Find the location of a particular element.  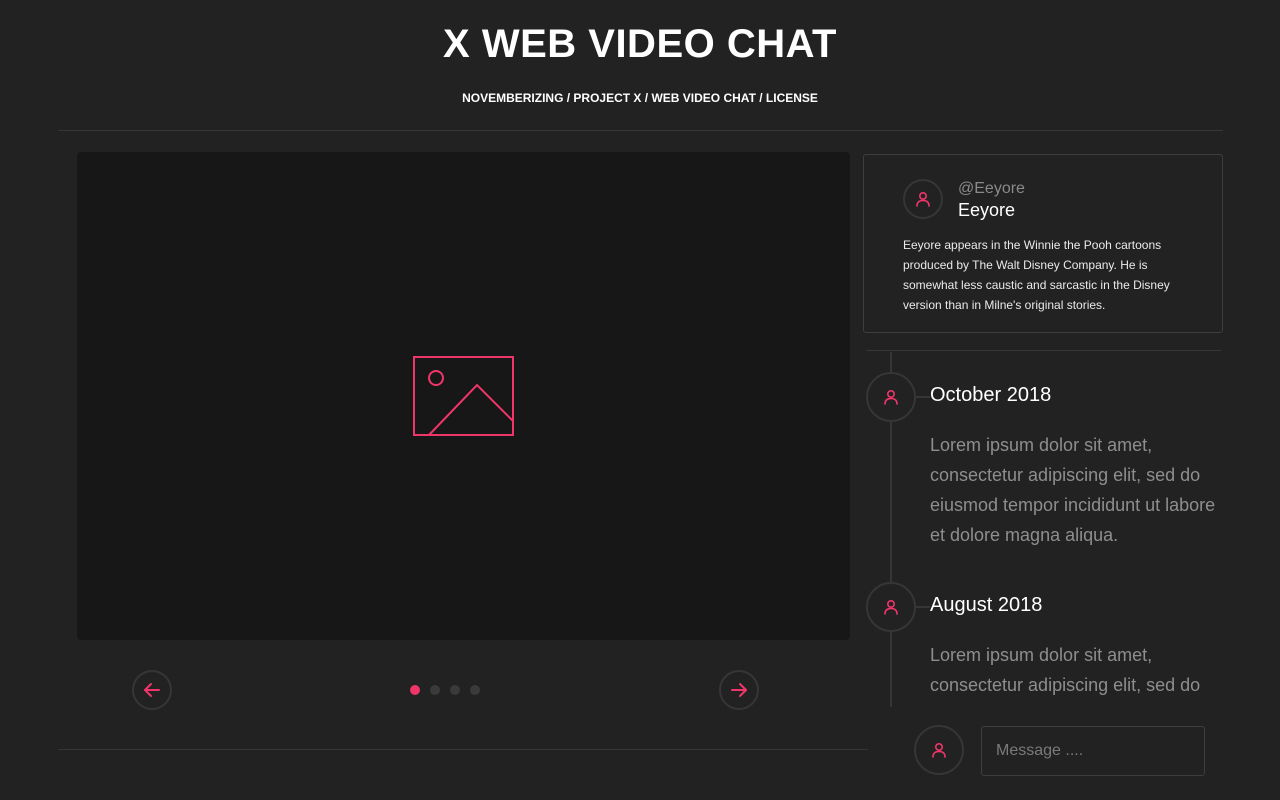

arrow-right-icon is located at coordinates (739, 690).